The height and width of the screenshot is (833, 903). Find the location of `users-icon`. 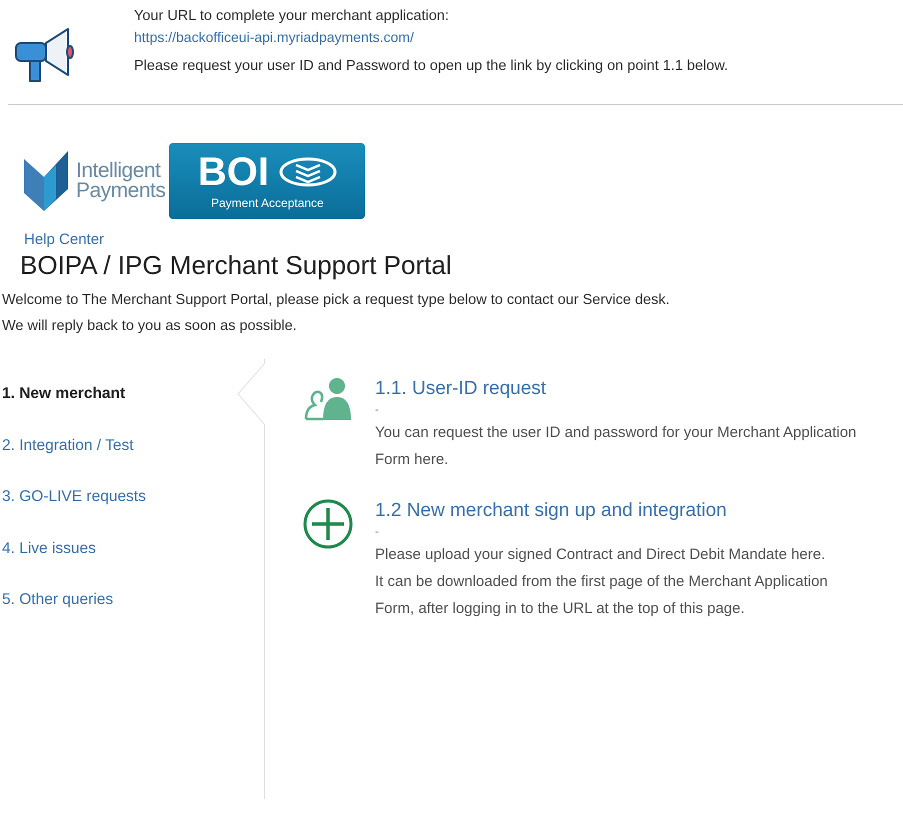

users-icon is located at coordinates (328, 399).